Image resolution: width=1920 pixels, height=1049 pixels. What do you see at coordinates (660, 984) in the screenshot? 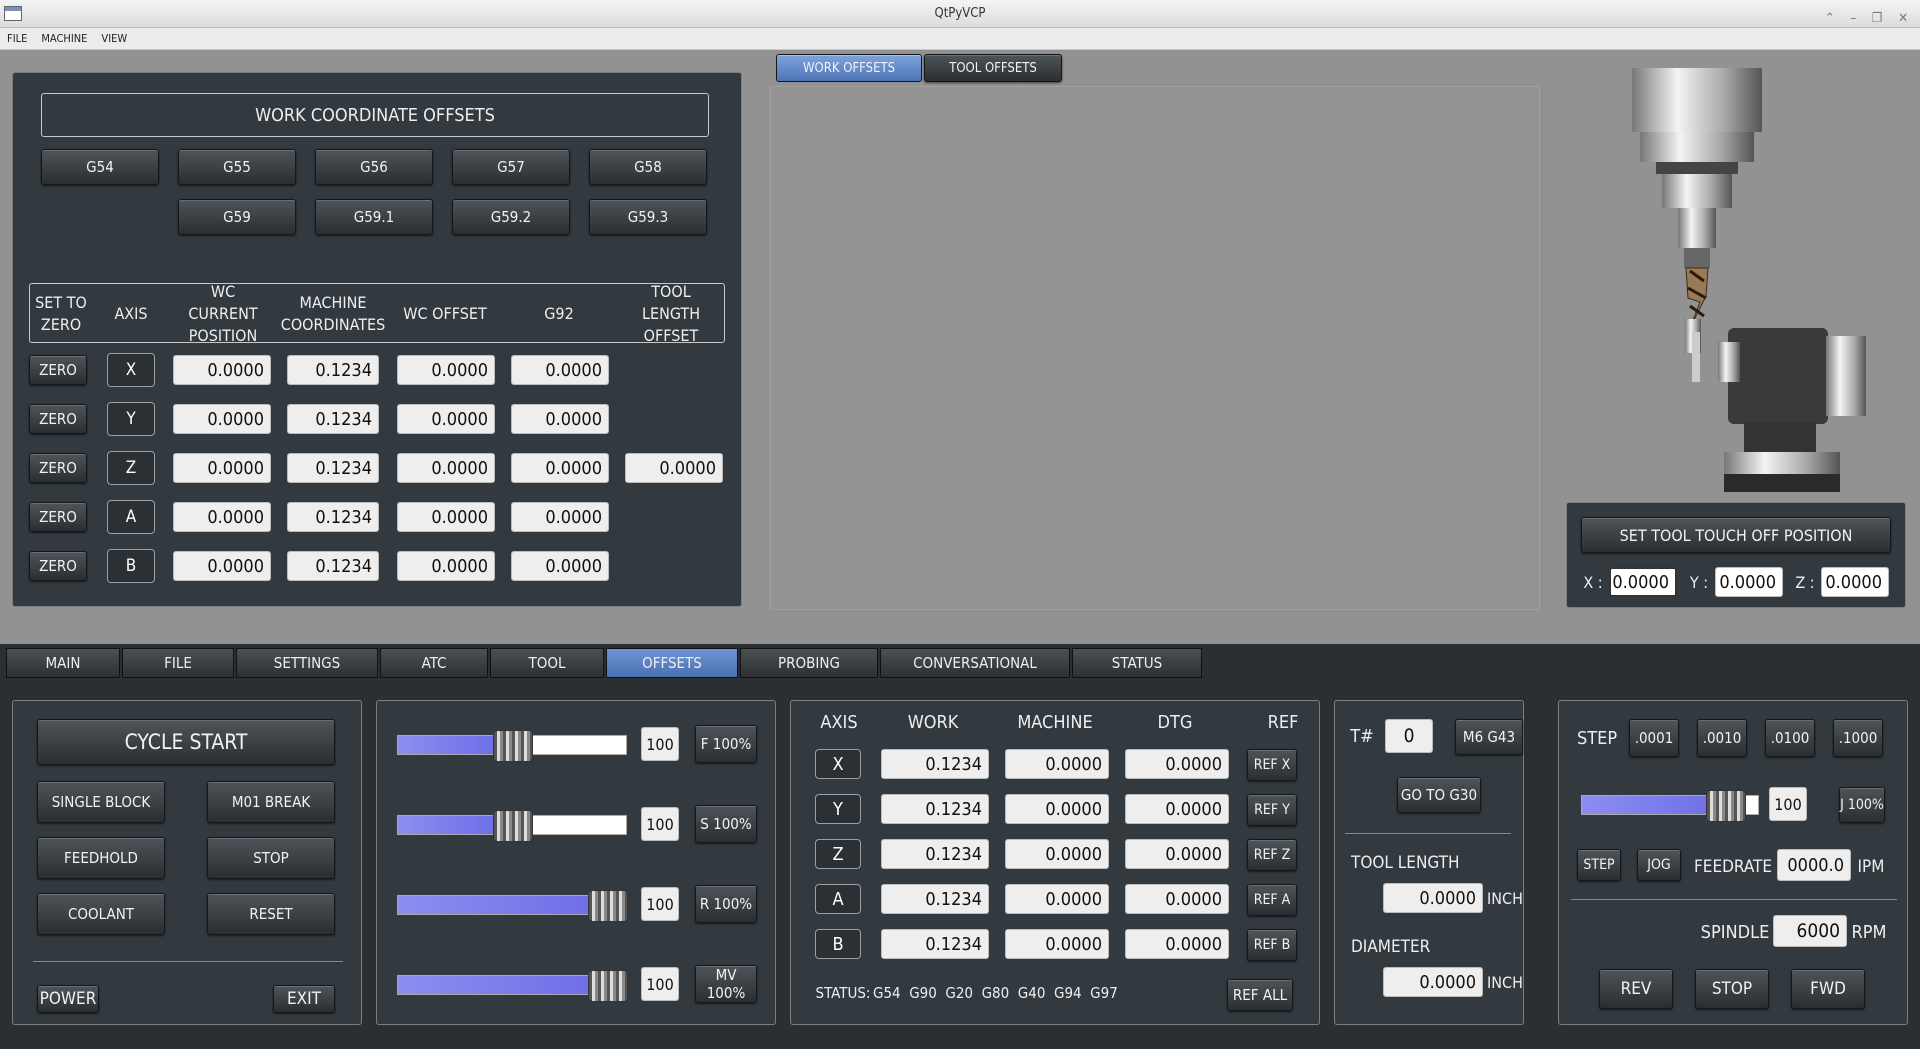
I see `override-value-3: 100` at bounding box center [660, 984].